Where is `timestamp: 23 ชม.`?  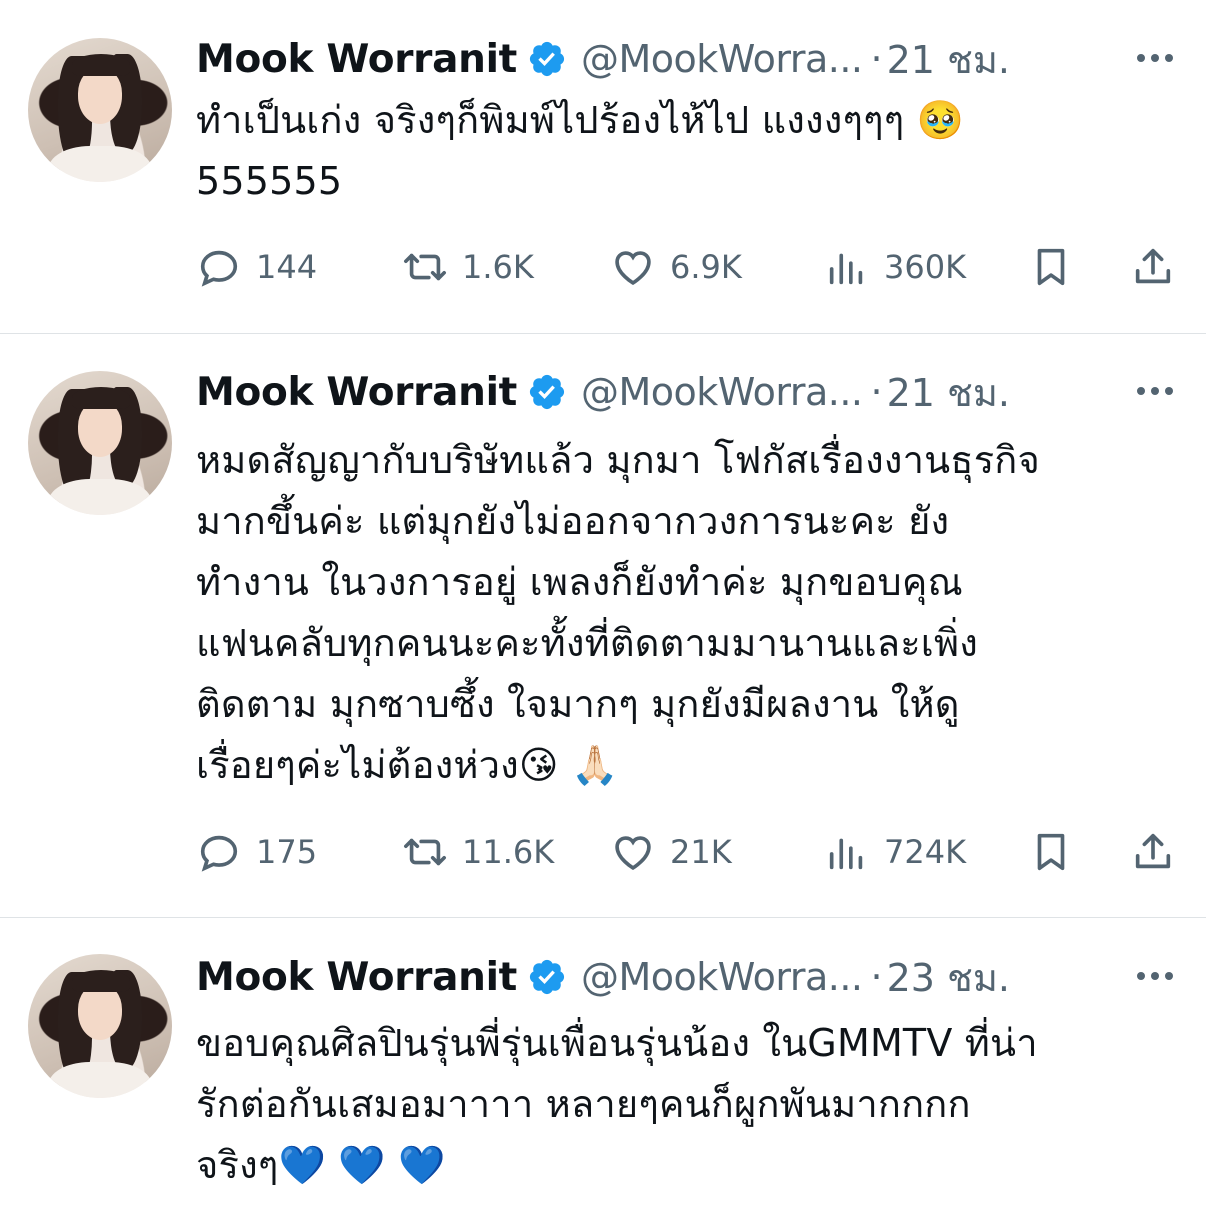 timestamp: 23 ชม. is located at coordinates (948, 977).